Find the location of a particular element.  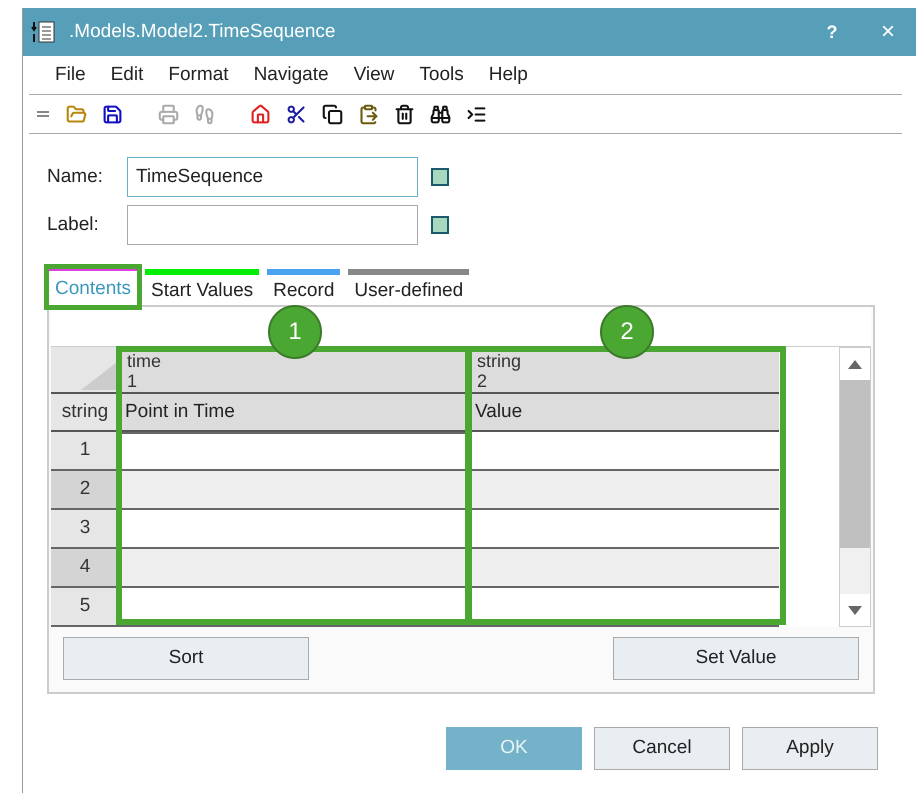

menu-item: File is located at coordinates (70, 75).